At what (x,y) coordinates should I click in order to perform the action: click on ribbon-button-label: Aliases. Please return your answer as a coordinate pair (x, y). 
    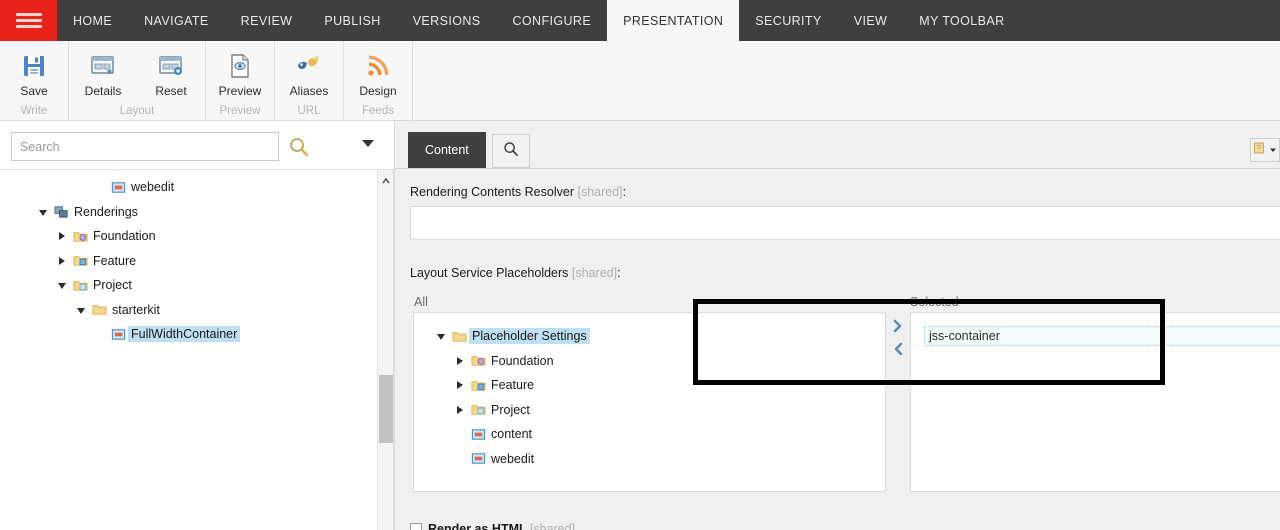
    Looking at the image, I should click on (309, 91).